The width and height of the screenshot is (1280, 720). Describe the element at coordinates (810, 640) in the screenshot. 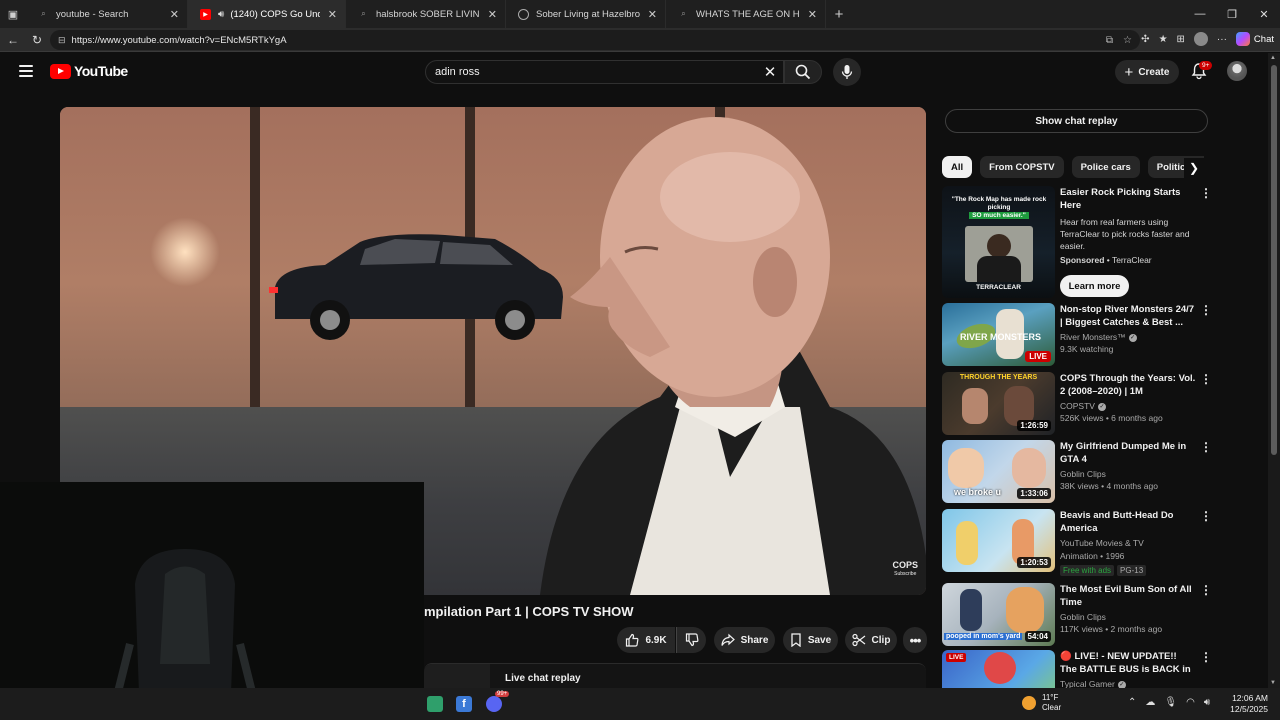

I see `save-button: Save` at that location.